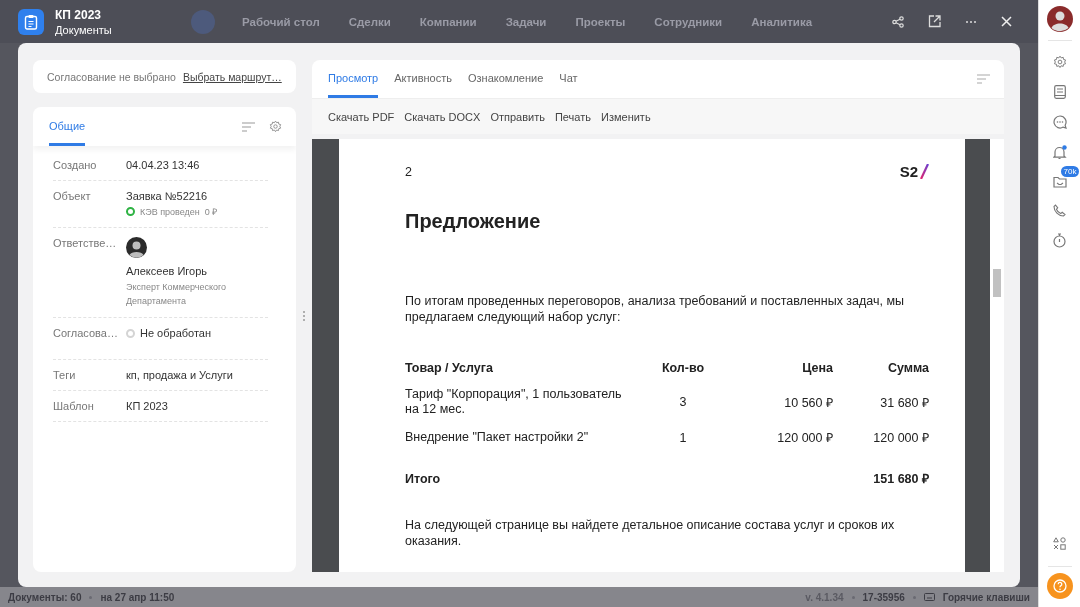  What do you see at coordinates (1059, 152) in the screenshot?
I see `bell-icon` at bounding box center [1059, 152].